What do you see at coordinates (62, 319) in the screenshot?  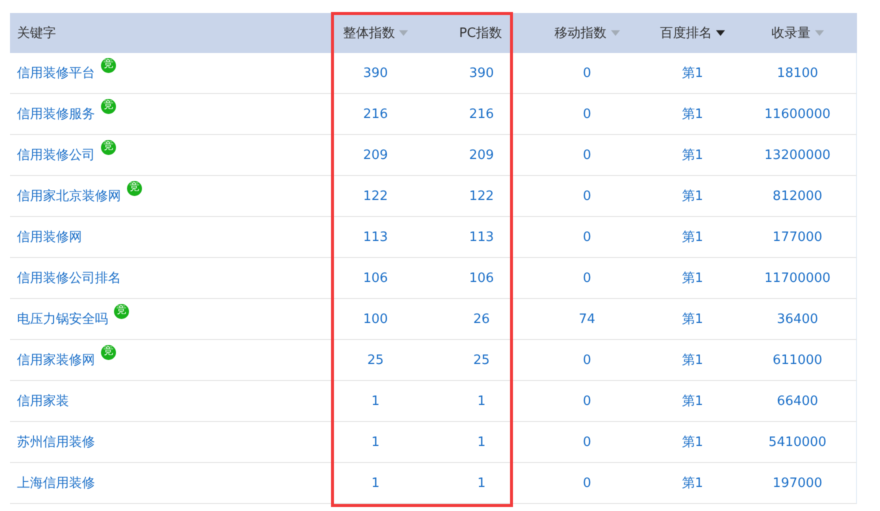 I see `keyword-link: 电压力锅安全吗` at bounding box center [62, 319].